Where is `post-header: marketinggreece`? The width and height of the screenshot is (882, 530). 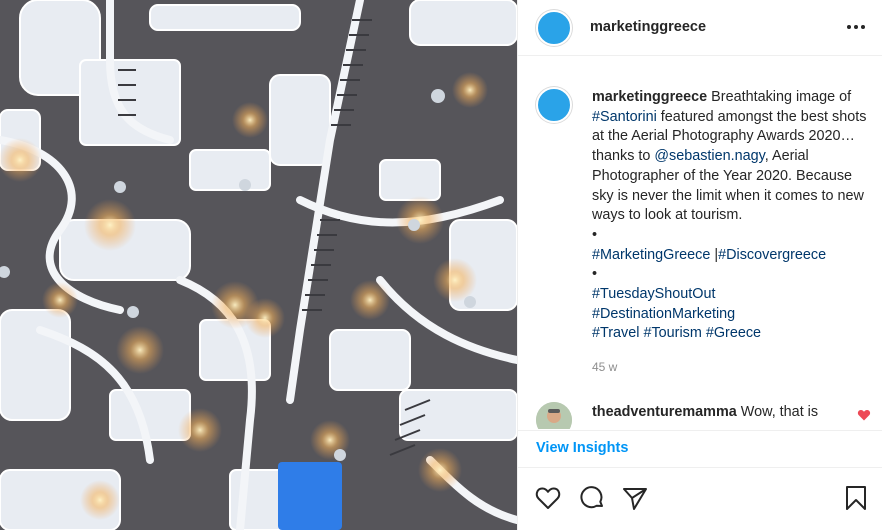 post-header: marketinggreece is located at coordinates (700, 28).